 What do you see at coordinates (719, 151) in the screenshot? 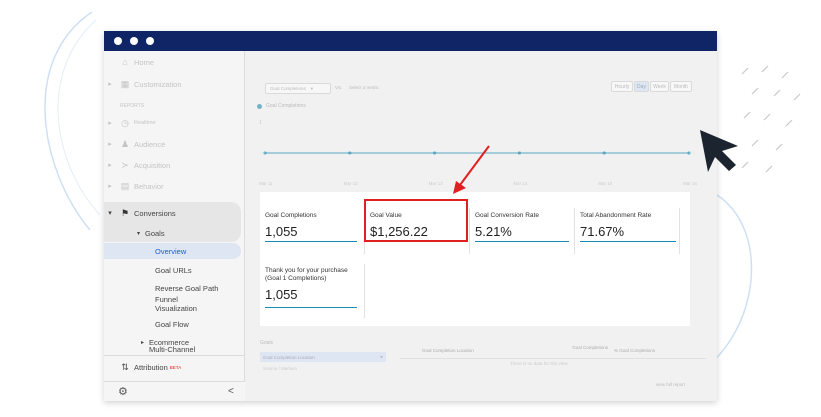
I see `cursor-arrow-icon` at bounding box center [719, 151].